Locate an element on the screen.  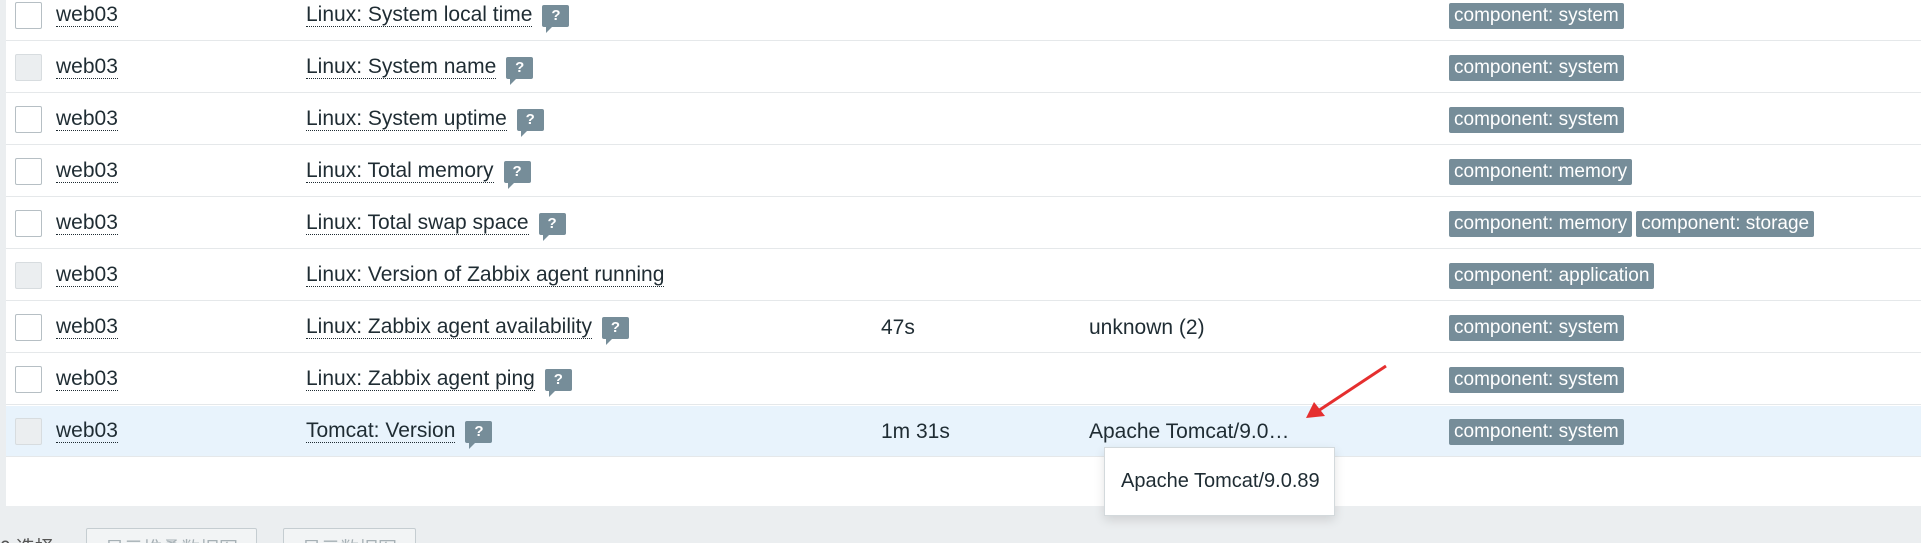
show-stacked-graph-button: 显示堆叠数据图 is located at coordinates (172, 535).